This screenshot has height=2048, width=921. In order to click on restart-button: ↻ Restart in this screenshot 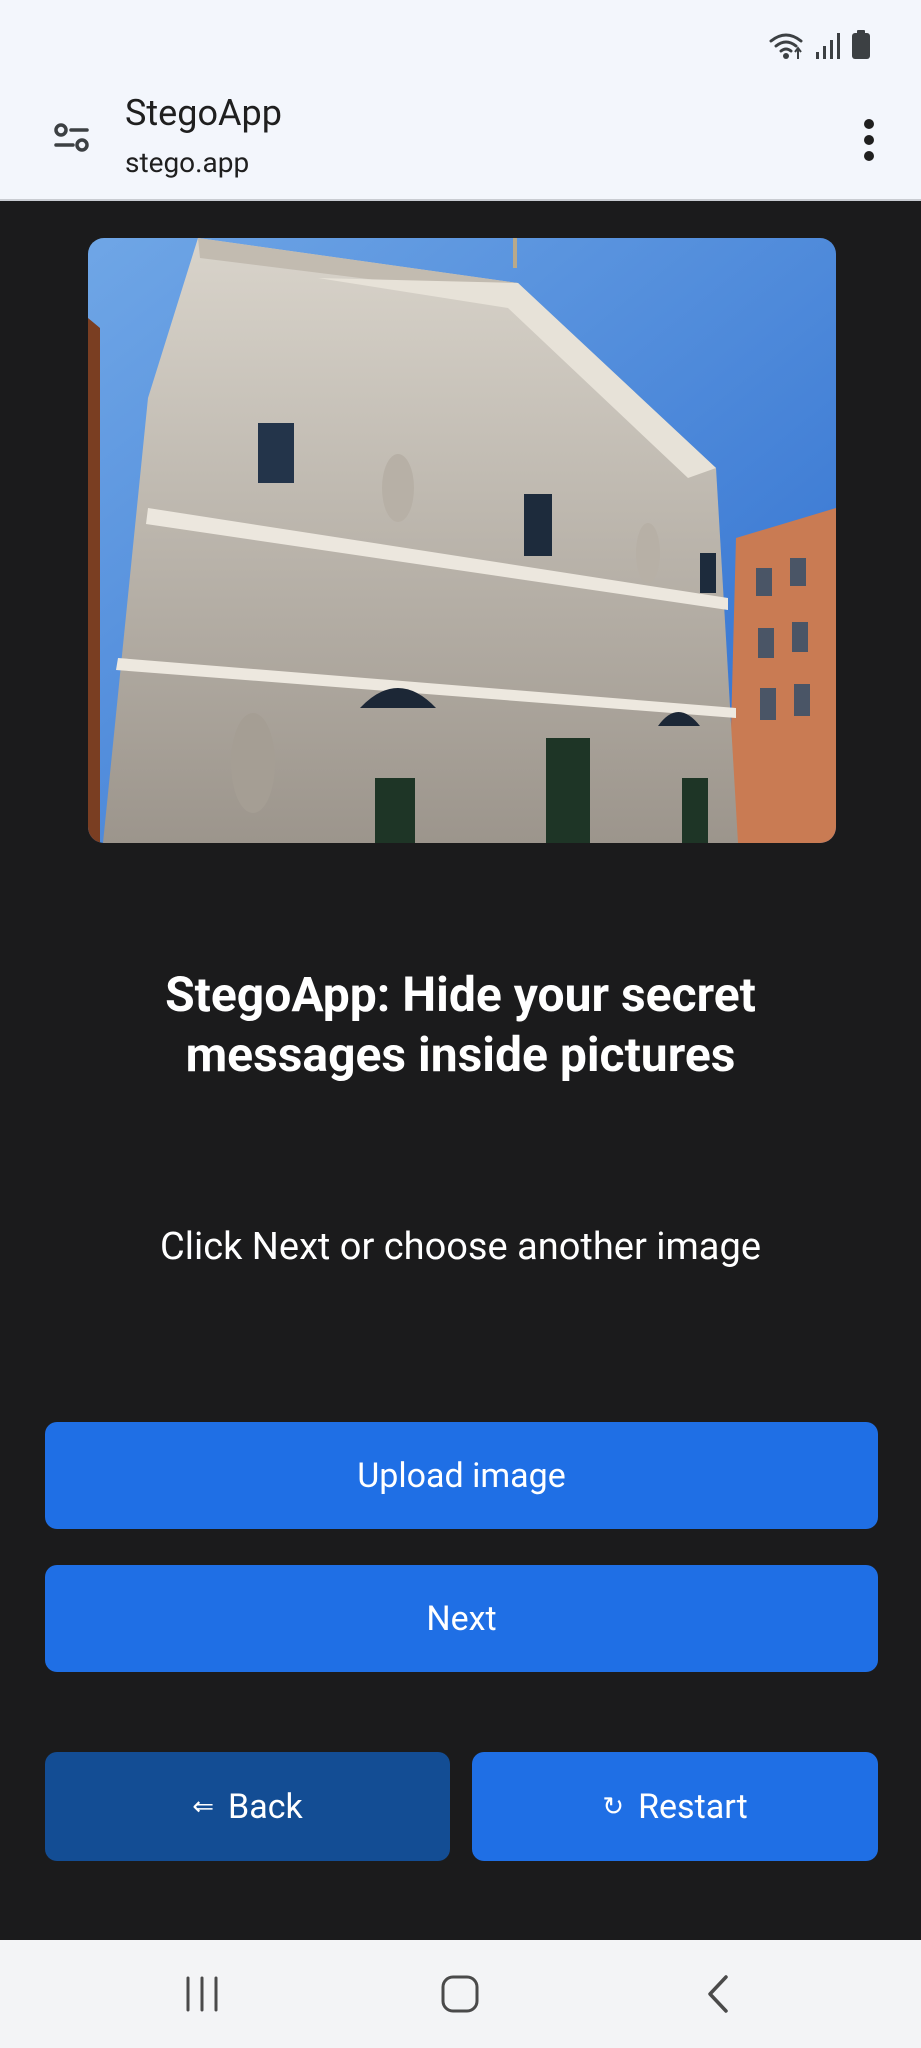, I will do `click(675, 1806)`.